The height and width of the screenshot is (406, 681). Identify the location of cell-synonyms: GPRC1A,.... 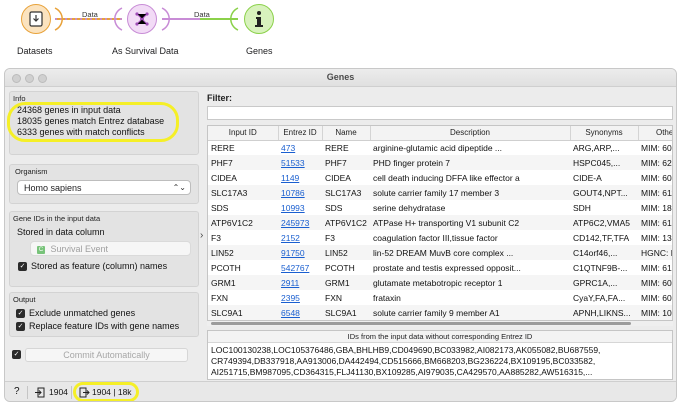
(604, 282).